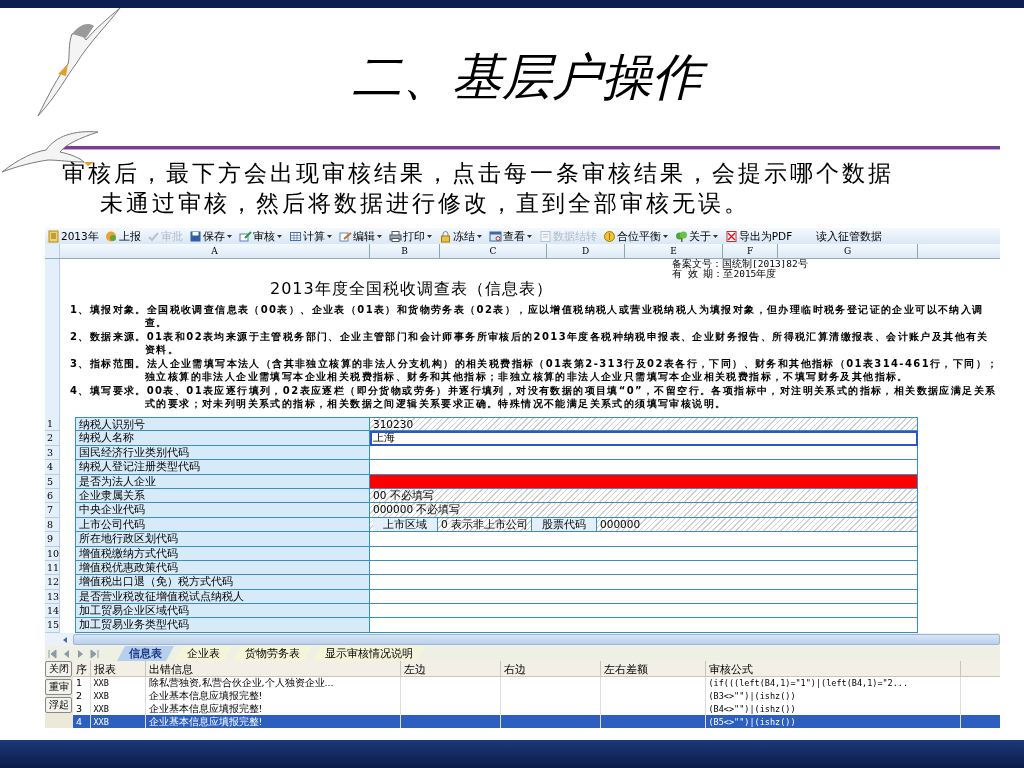 Image resolution: width=1024 pixels, height=768 pixels. What do you see at coordinates (536, 696) in the screenshot?
I see `result-row: 2 XXB 企业基本信息应填报完整! (B3<>"")|(ishz())` at bounding box center [536, 696].